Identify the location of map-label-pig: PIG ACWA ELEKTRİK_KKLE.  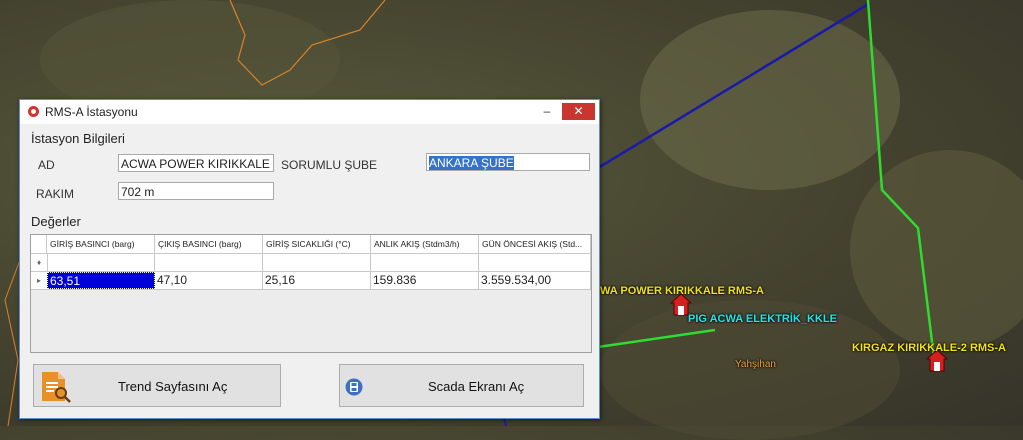
(762, 319).